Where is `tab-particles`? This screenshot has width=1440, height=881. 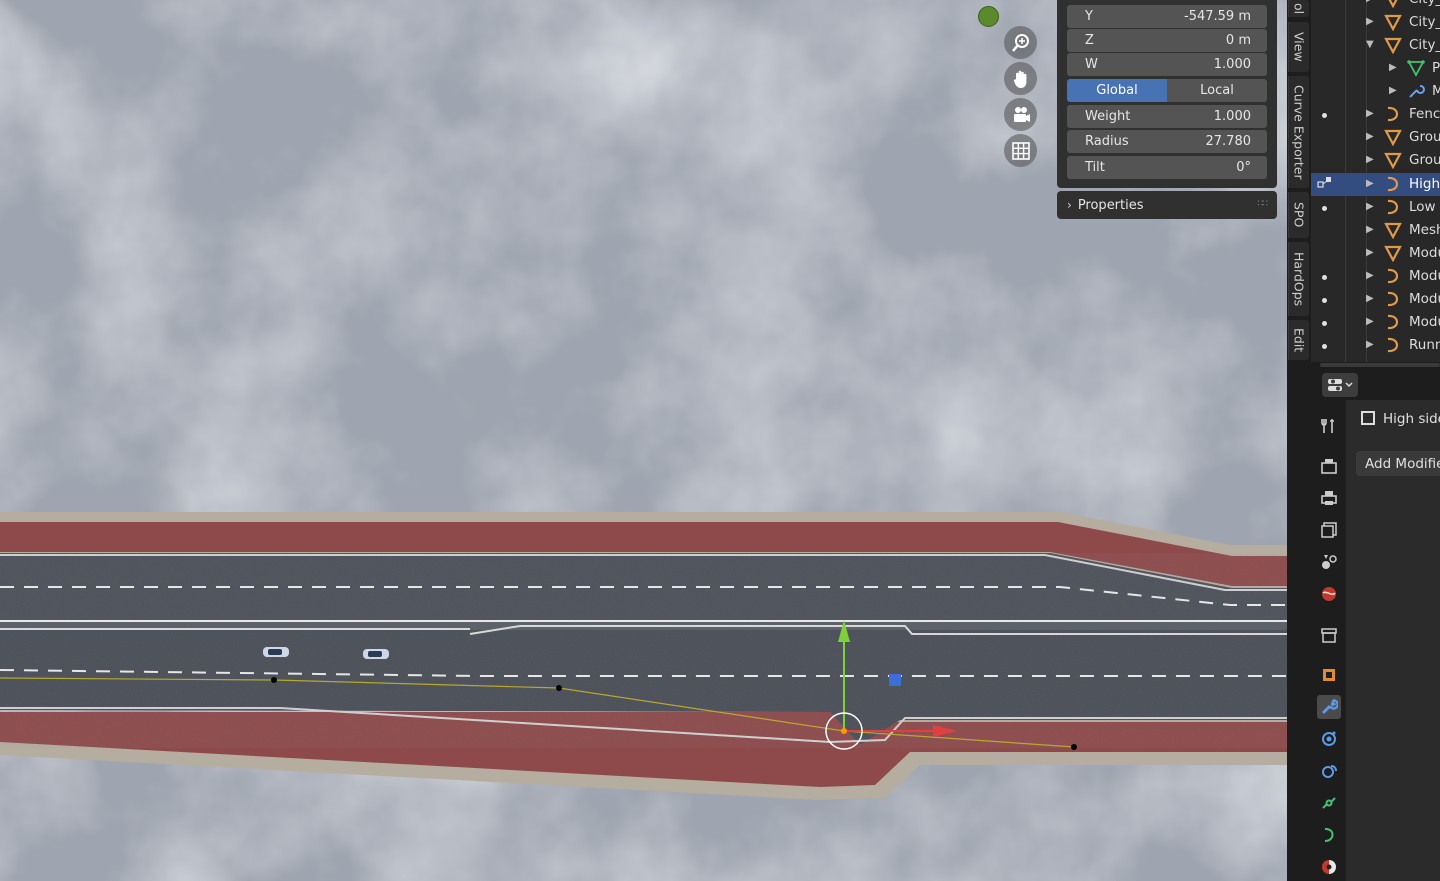 tab-particles is located at coordinates (1329, 739).